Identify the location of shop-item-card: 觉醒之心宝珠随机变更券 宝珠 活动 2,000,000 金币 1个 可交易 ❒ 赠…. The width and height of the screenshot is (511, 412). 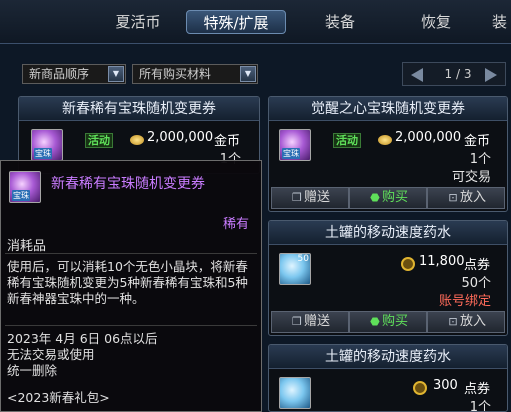
(388, 154).